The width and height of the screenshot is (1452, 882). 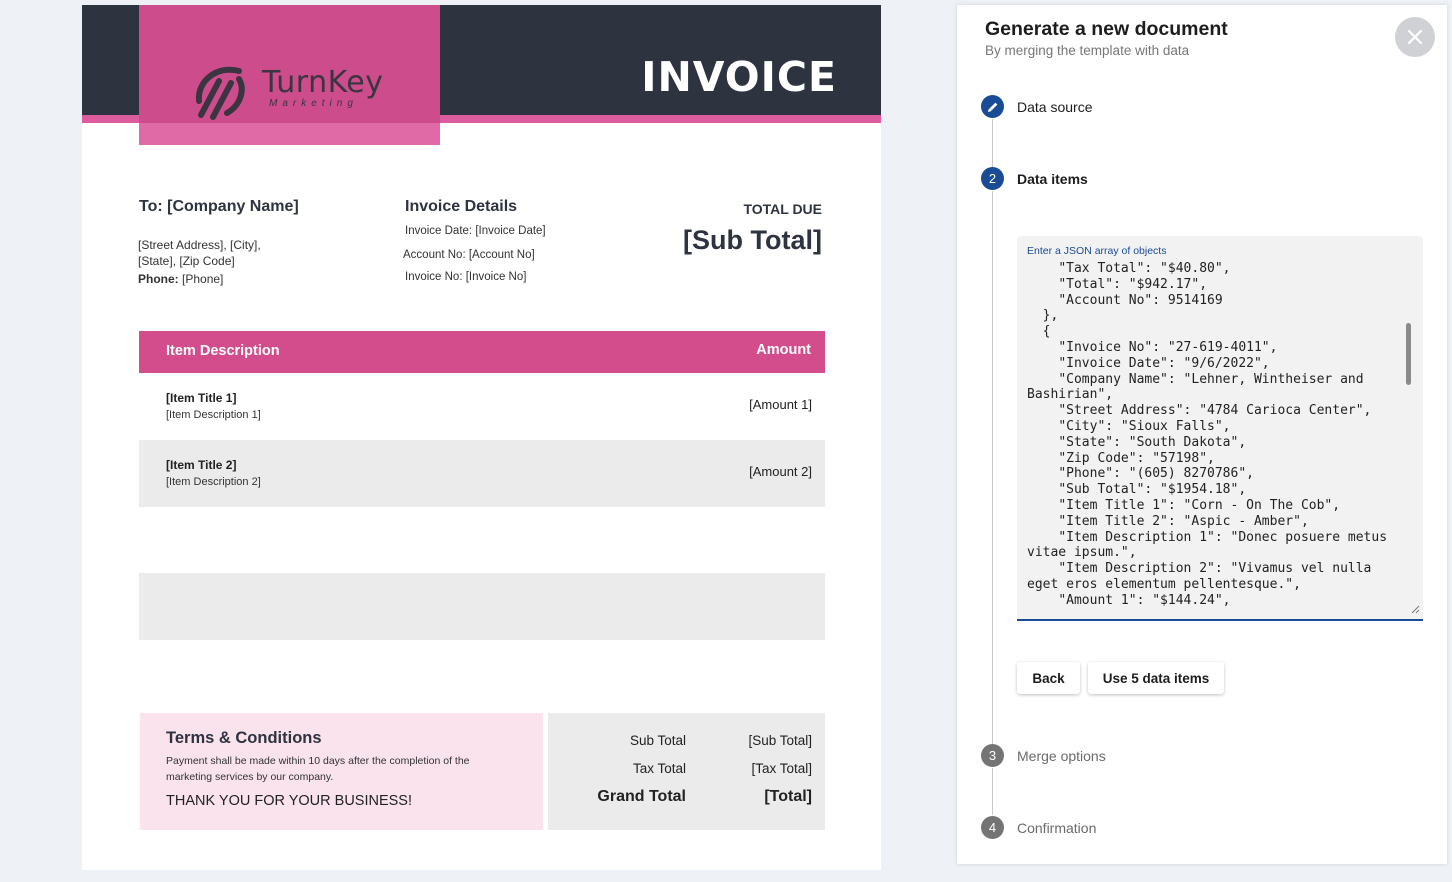 I want to click on step-merge-options: Merge options, so click(x=1061, y=756).